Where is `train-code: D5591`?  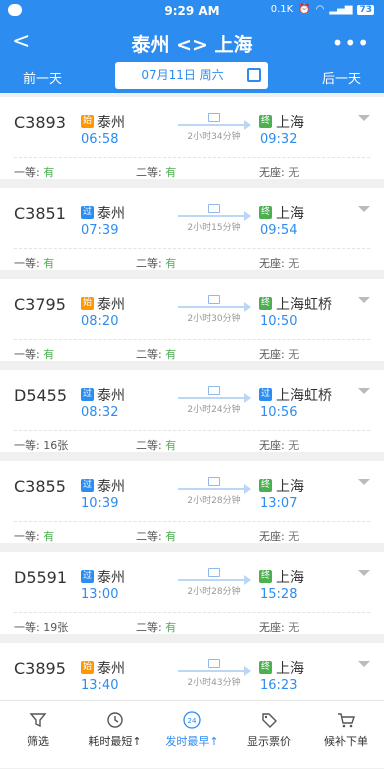 train-code: D5591 is located at coordinates (41, 577).